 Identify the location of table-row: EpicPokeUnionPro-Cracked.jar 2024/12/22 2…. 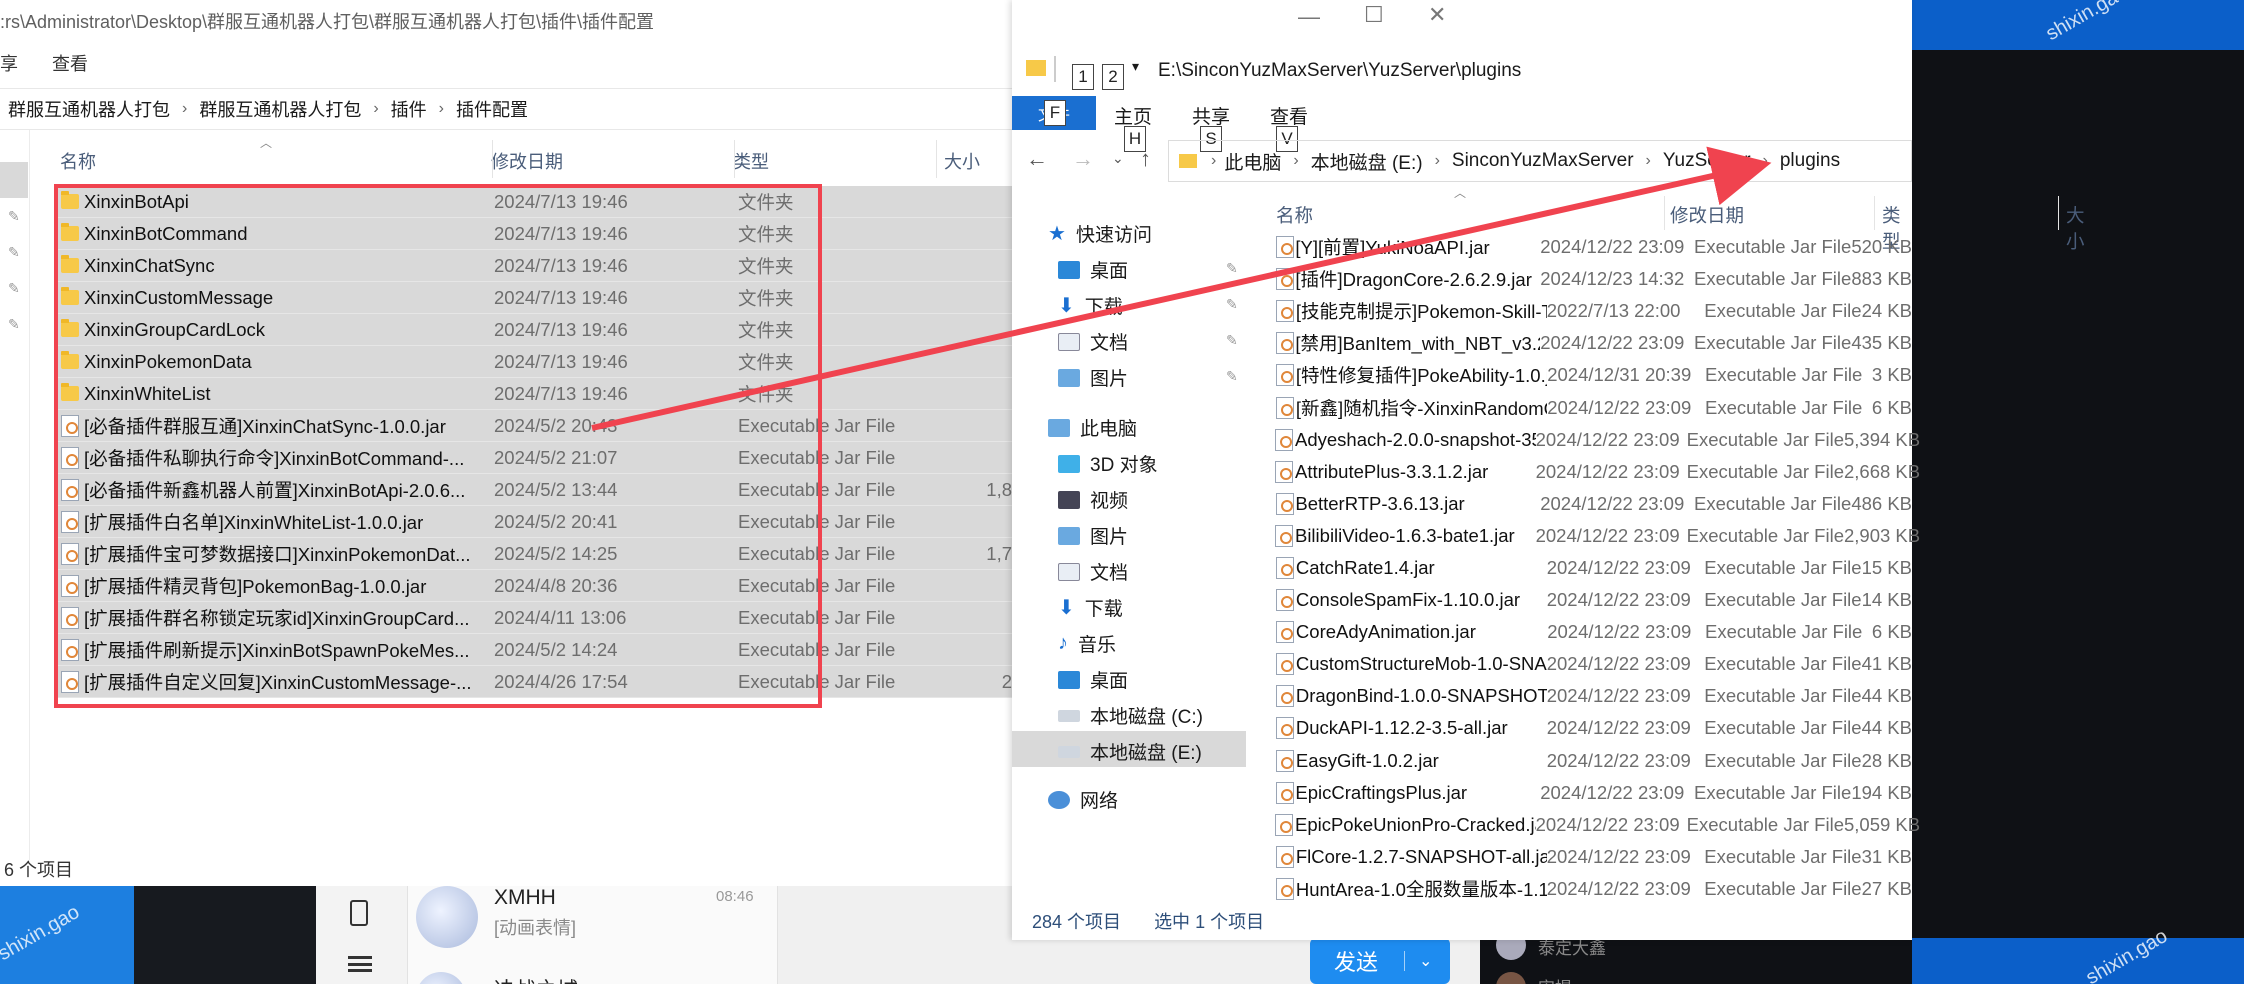
(1597, 825).